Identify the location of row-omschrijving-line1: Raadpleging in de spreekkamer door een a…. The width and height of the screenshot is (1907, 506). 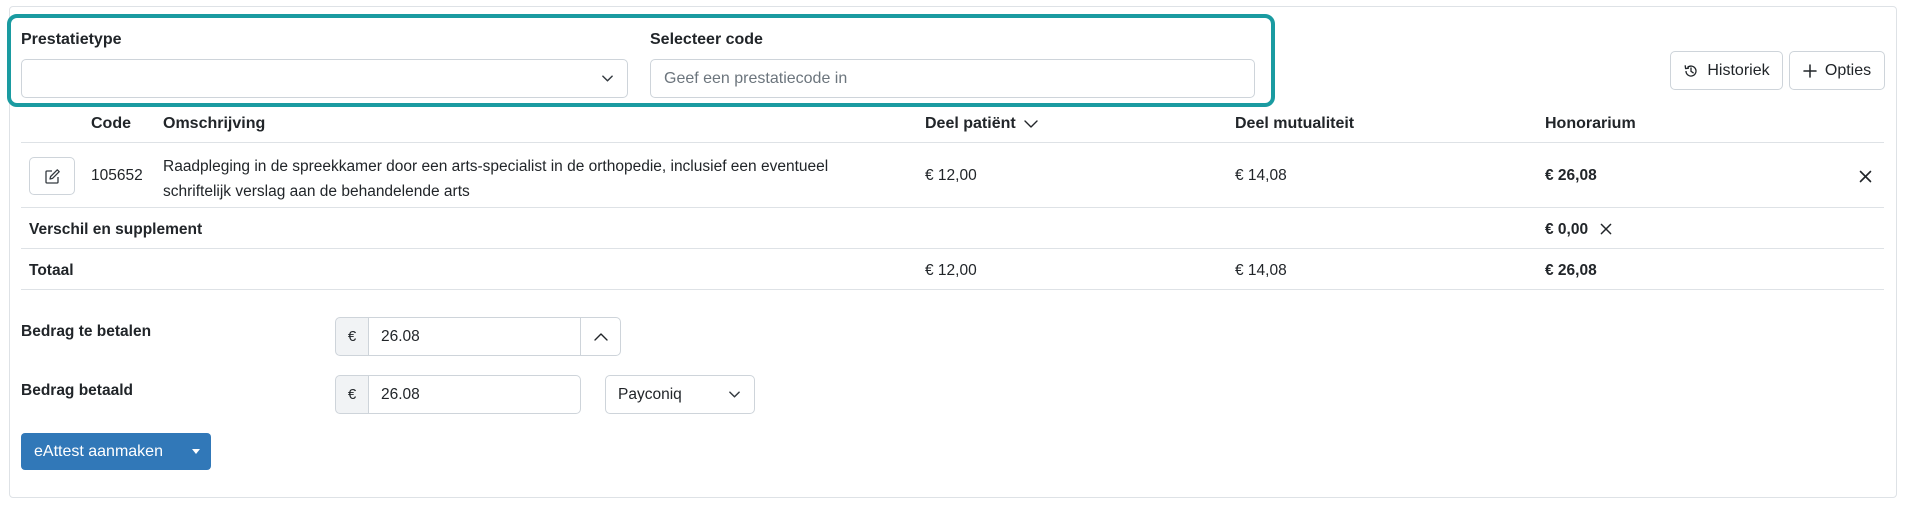
(496, 166).